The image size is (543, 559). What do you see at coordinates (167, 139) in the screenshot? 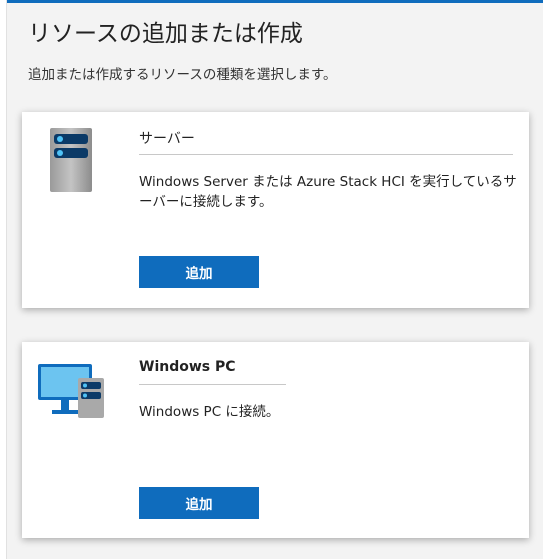
I see `server-card-title: サーバー` at bounding box center [167, 139].